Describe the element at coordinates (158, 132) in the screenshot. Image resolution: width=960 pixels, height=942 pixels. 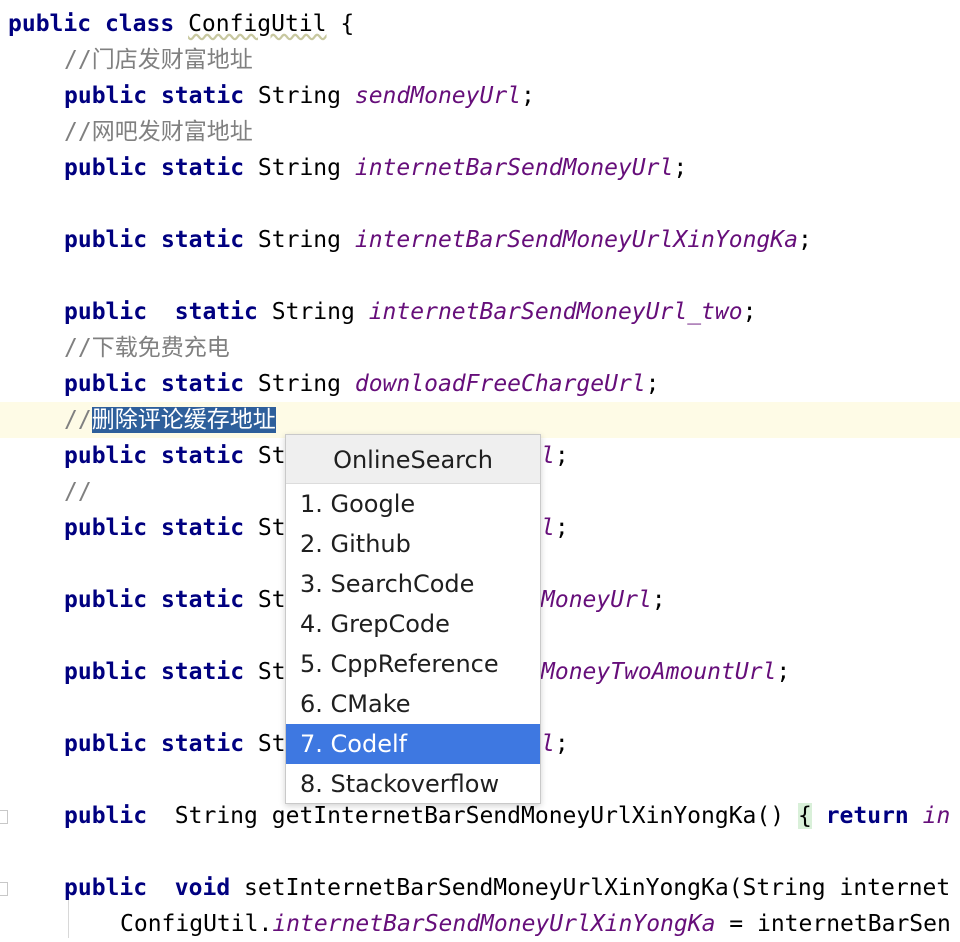
I see `comment-netbar-url: //网吧发财富地址` at that location.